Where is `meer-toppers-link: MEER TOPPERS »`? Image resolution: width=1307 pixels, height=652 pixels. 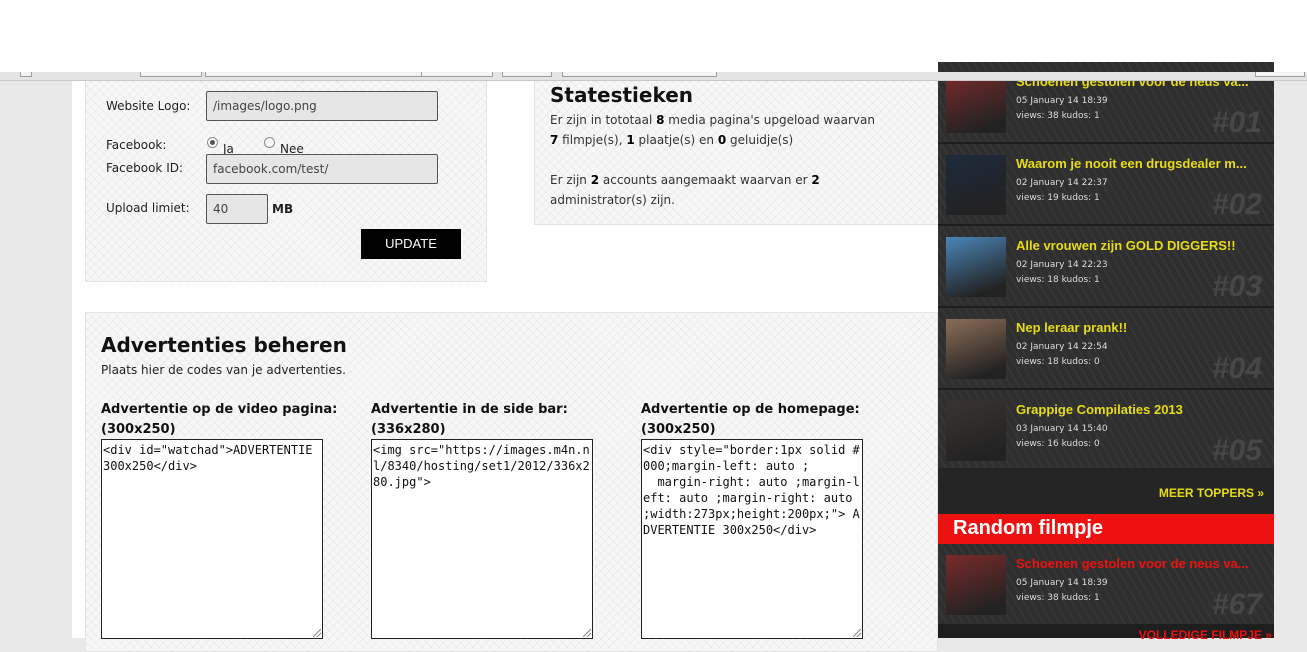
meer-toppers-link: MEER TOPPERS » is located at coordinates (1211, 493).